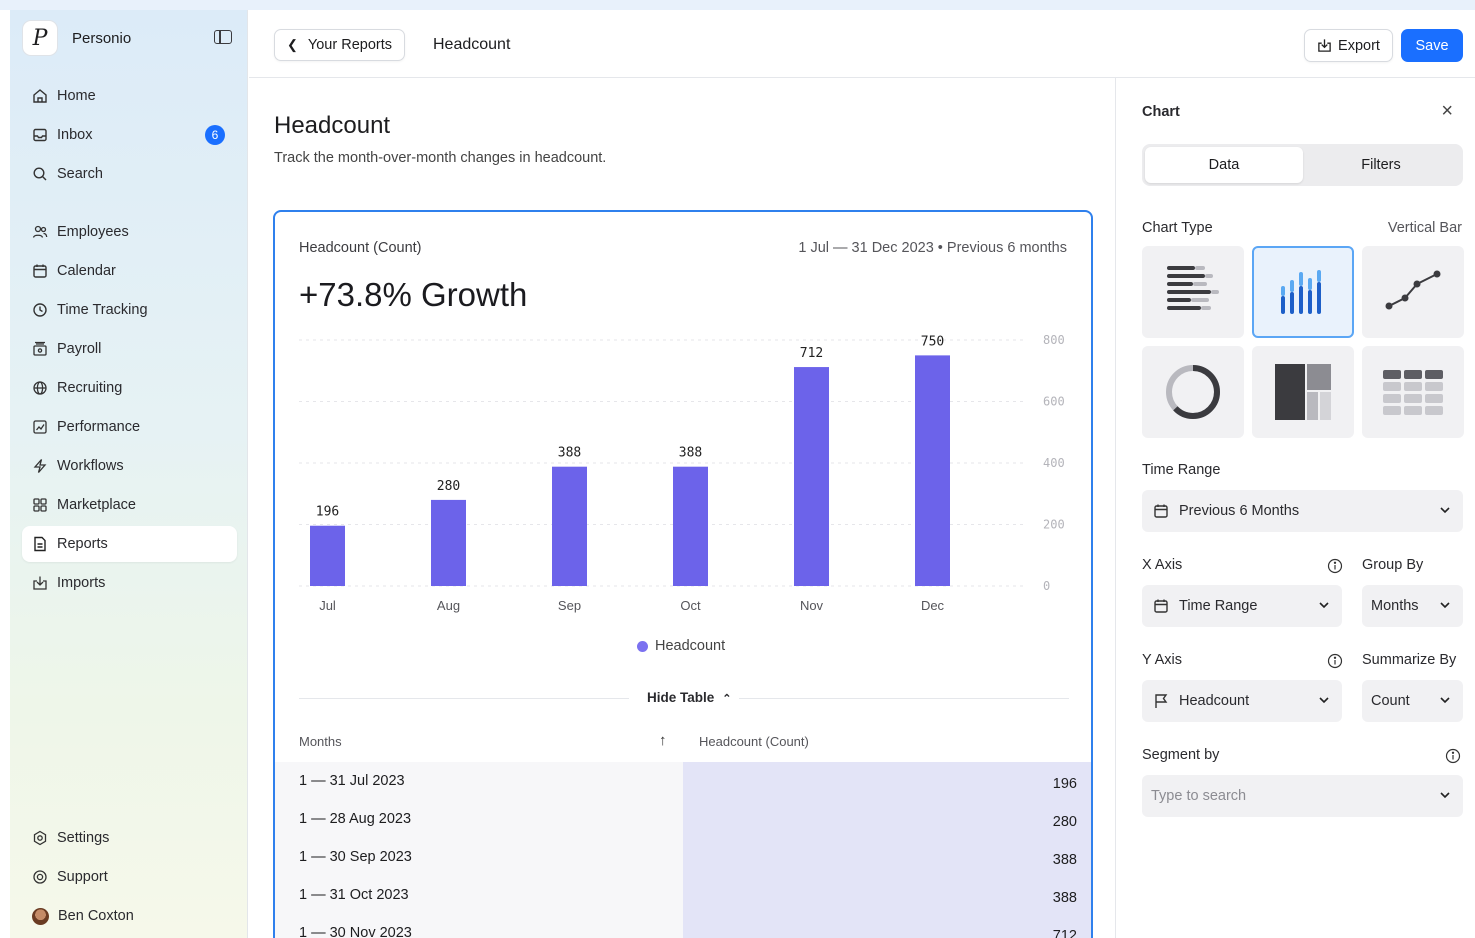 This screenshot has width=1475, height=938. What do you see at coordinates (340, 45) in the screenshot?
I see `back-to-reports-button: ❮ Your Reports` at bounding box center [340, 45].